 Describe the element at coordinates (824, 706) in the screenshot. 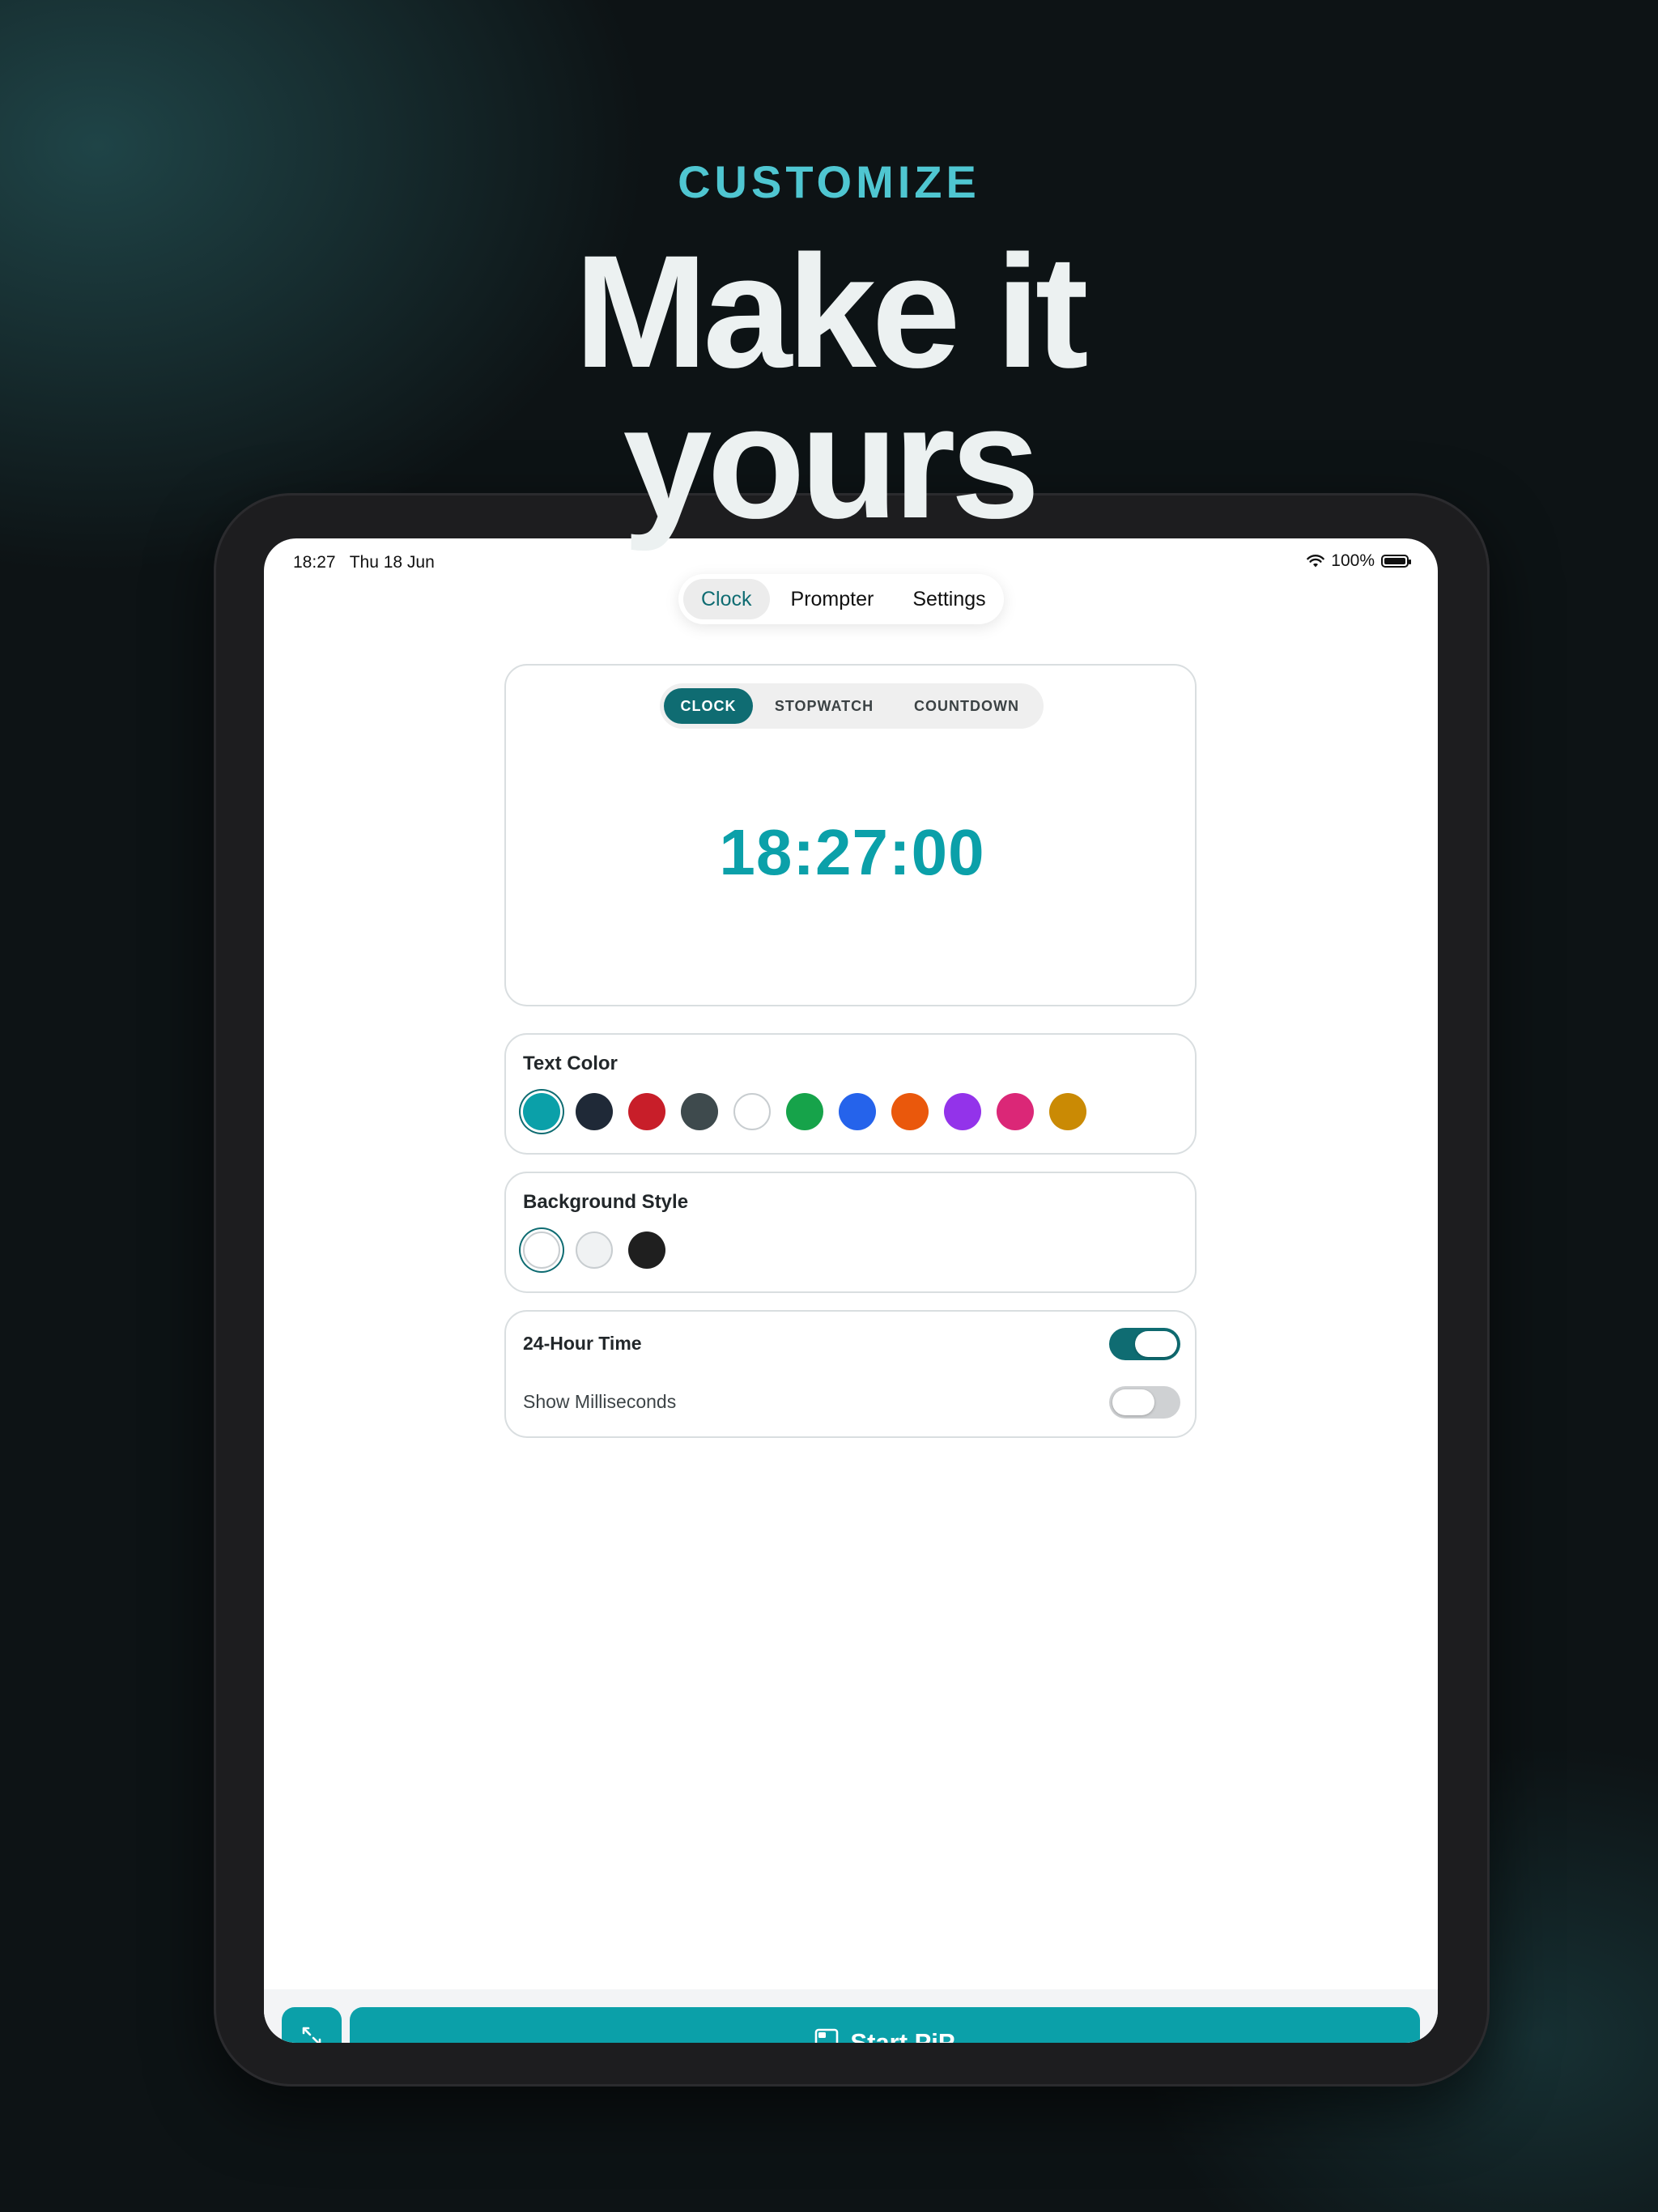

I see `mode-stopwatch: STOPWATCH` at that location.